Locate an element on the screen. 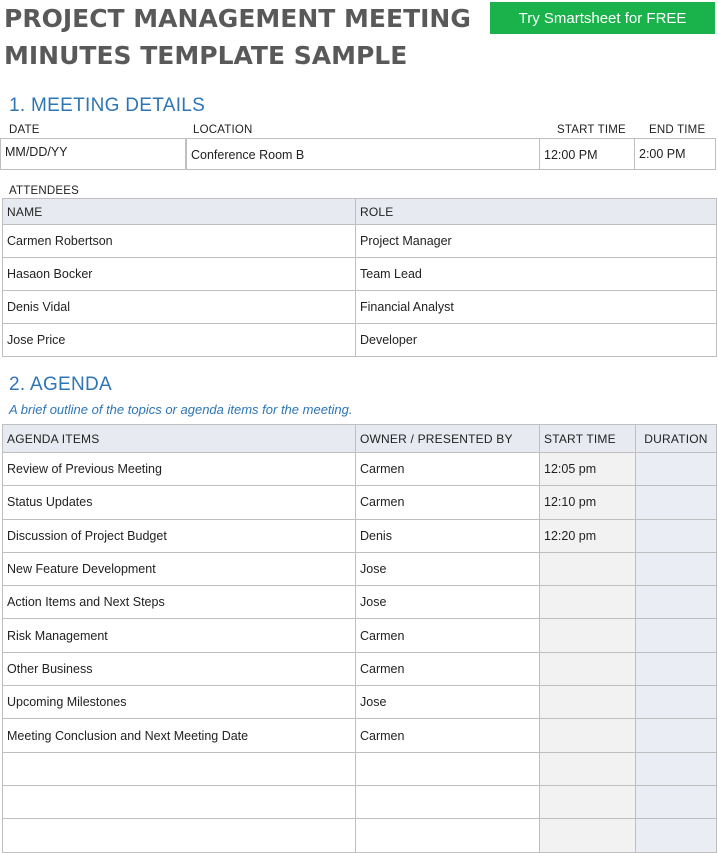 The width and height of the screenshot is (718, 853). meeting-details-heading: 1. MEETING DETAILS is located at coordinates (107, 105).